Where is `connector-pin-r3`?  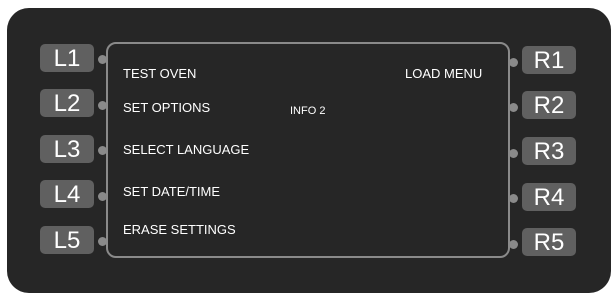
connector-pin-r3 is located at coordinates (513, 153).